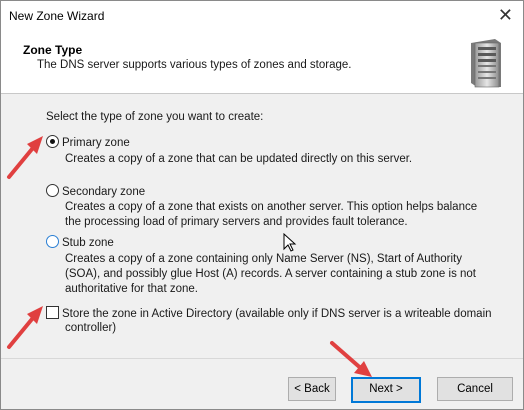 The height and width of the screenshot is (410, 524). Describe the element at coordinates (57, 16) in the screenshot. I see `window-title: New Zone Wizard` at that location.